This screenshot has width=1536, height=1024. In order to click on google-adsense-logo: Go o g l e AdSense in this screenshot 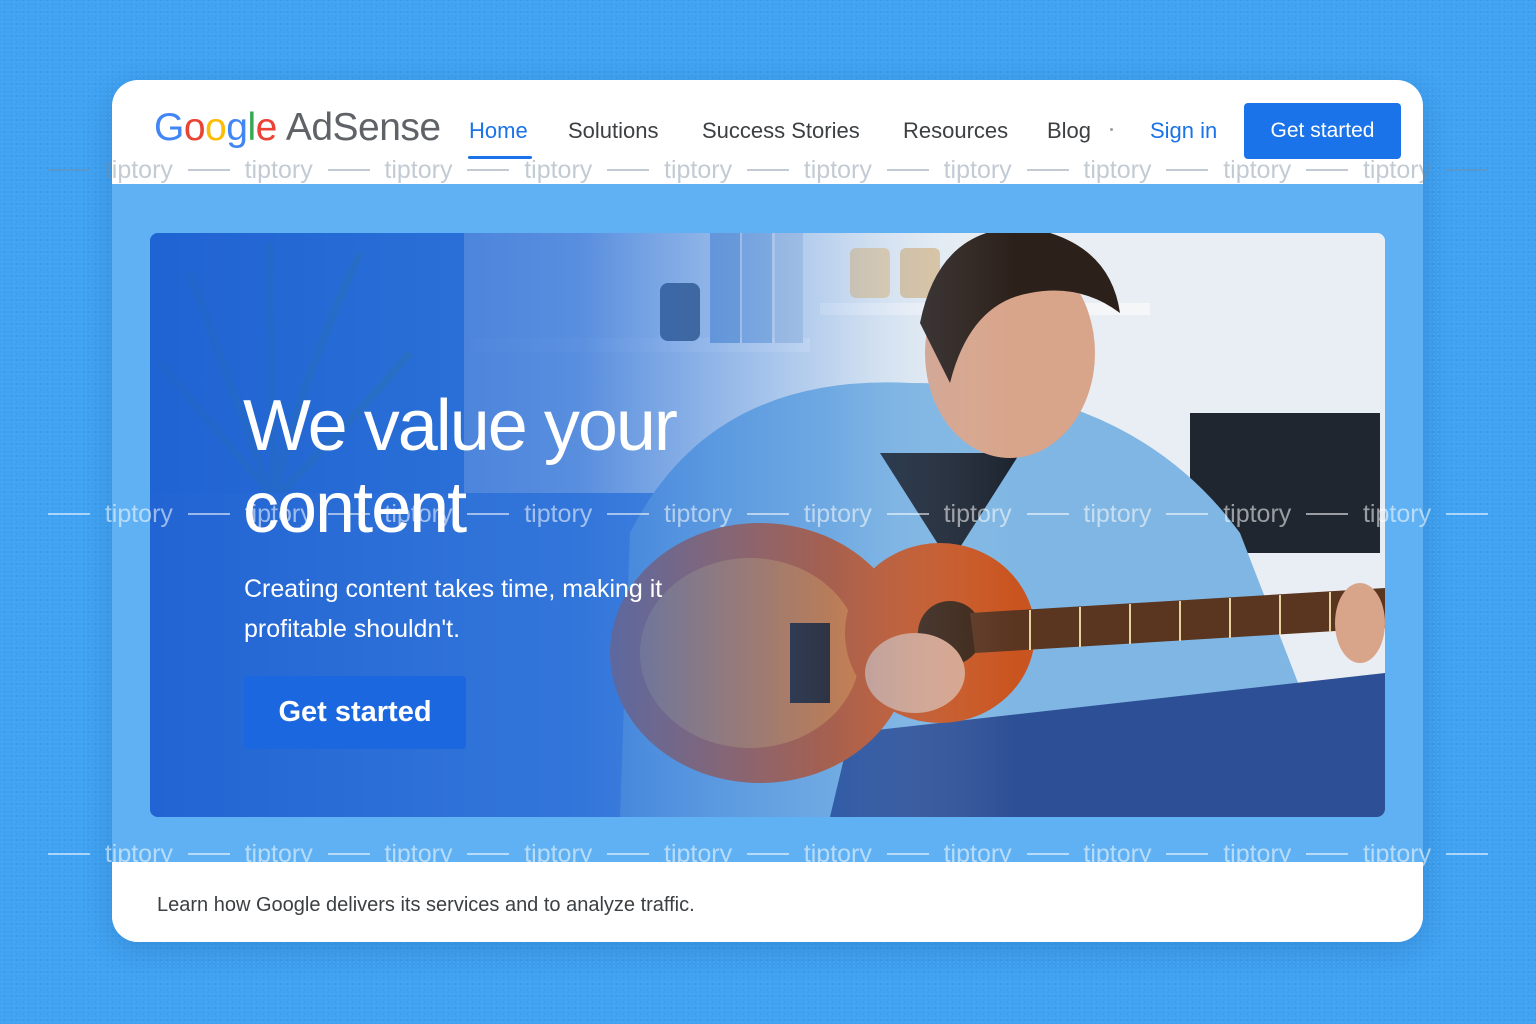, I will do `click(297, 128)`.